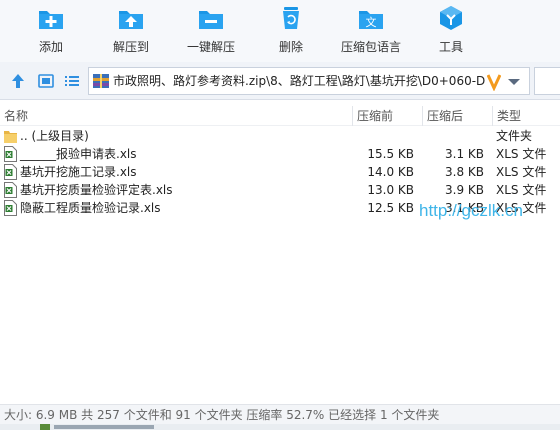 The image size is (560, 430). What do you see at coordinates (51, 31) in the screenshot?
I see `add-button: 添加` at bounding box center [51, 31].